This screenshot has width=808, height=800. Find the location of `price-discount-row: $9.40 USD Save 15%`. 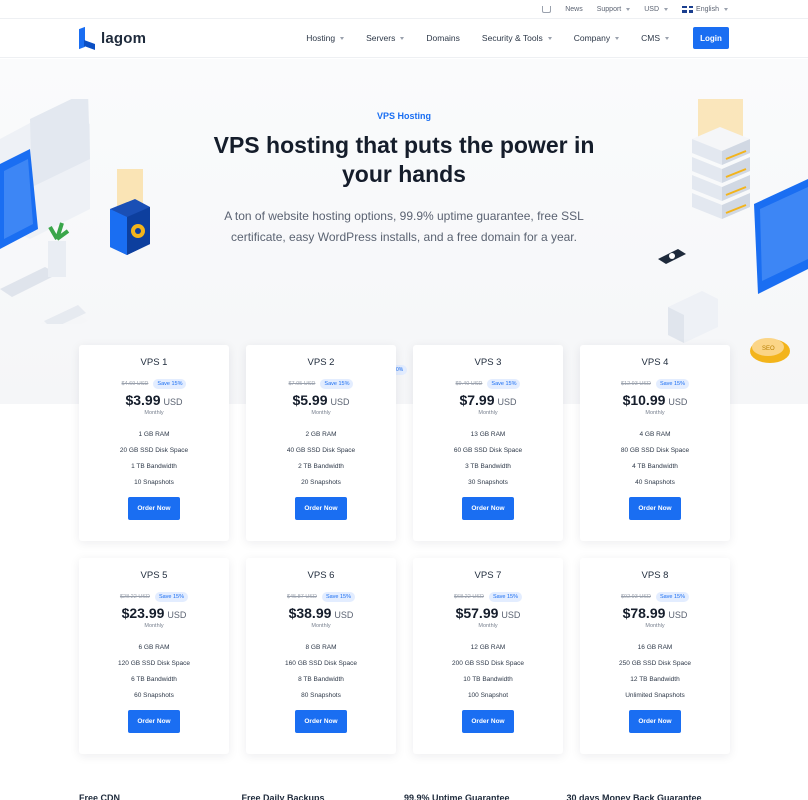

price-discount-row: $9.40 USD Save 15% is located at coordinates (488, 384).